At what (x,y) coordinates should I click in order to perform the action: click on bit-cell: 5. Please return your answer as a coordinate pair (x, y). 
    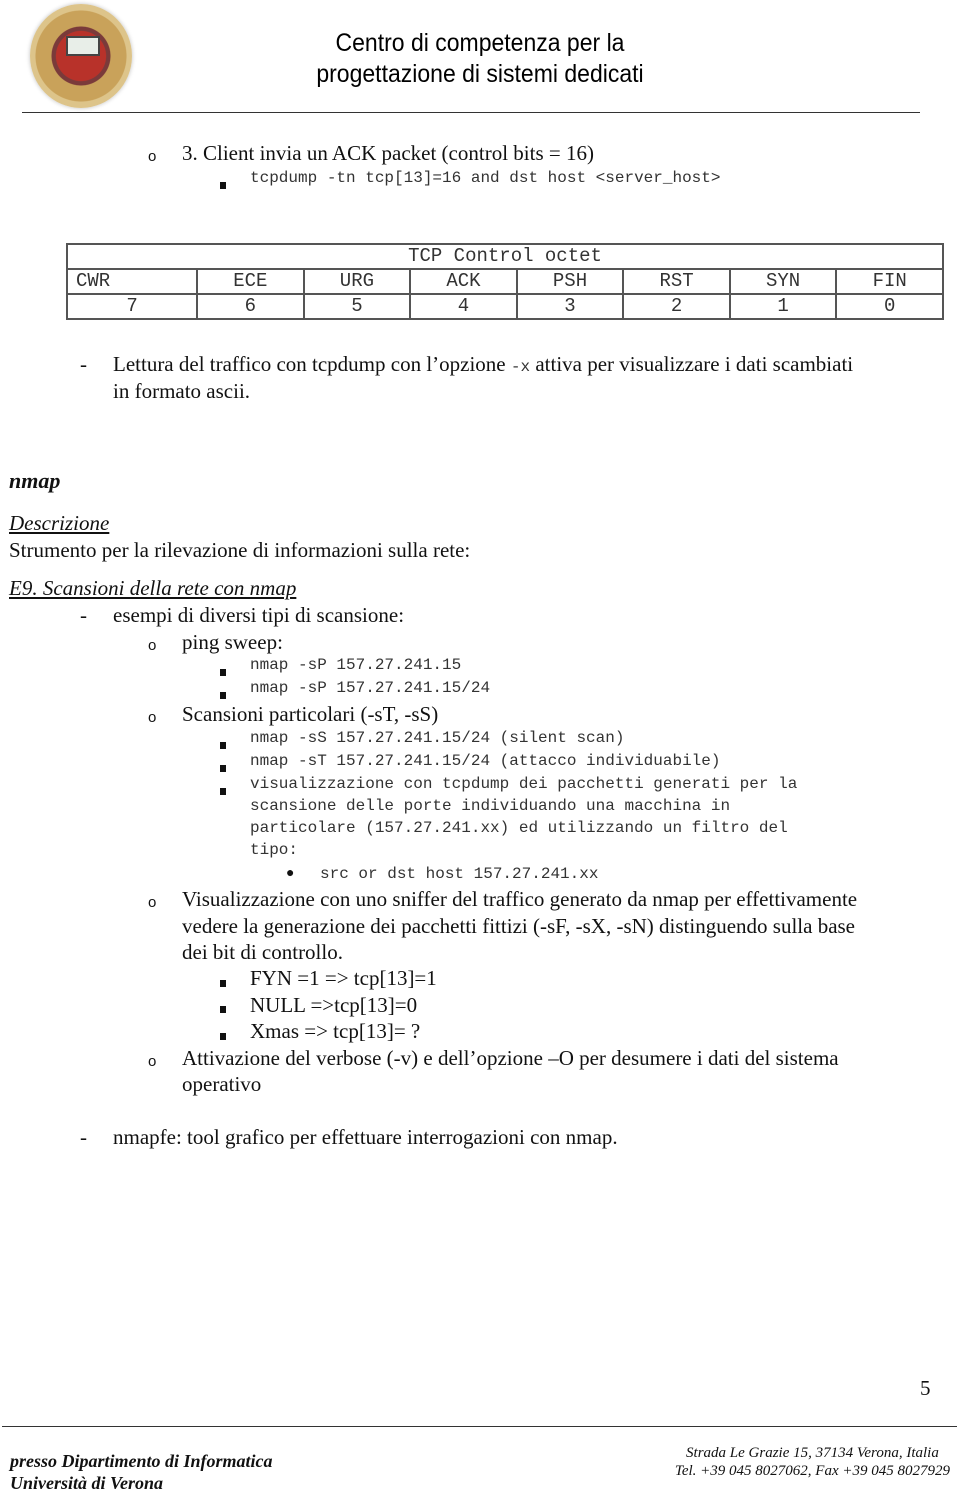
    Looking at the image, I should click on (357, 306).